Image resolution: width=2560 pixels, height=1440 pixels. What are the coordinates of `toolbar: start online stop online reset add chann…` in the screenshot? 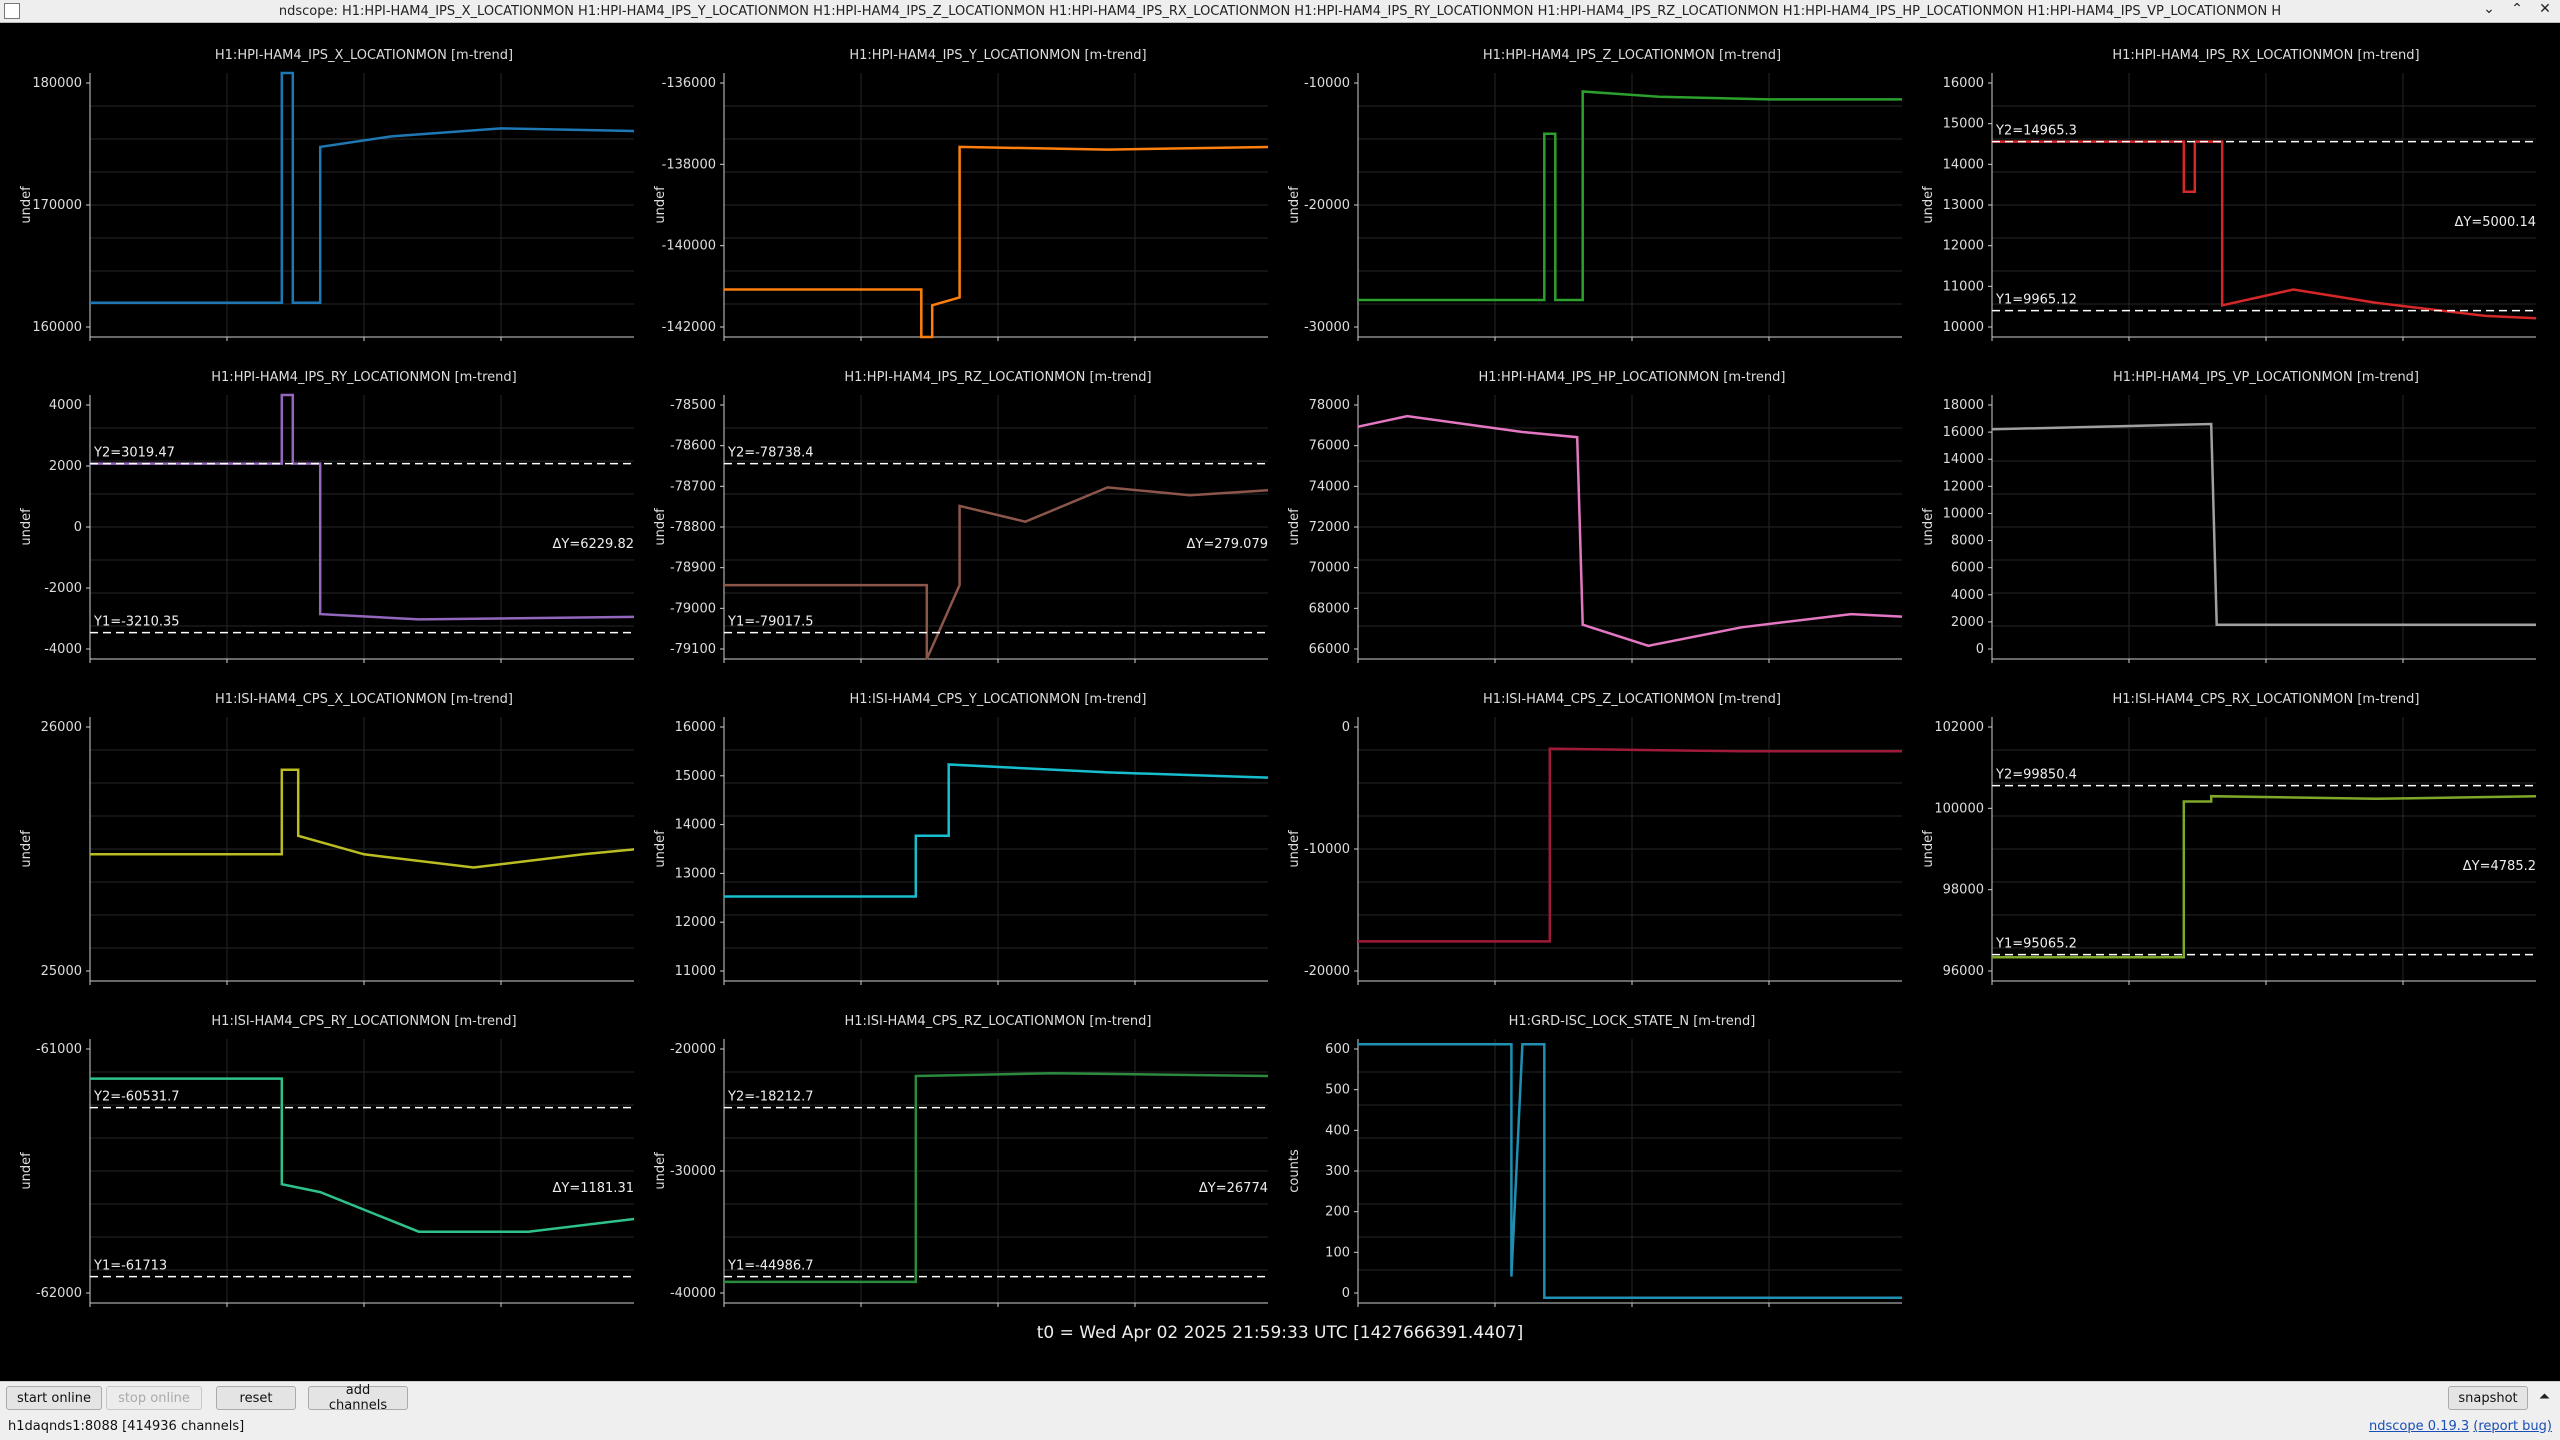 It's located at (1280, 1398).